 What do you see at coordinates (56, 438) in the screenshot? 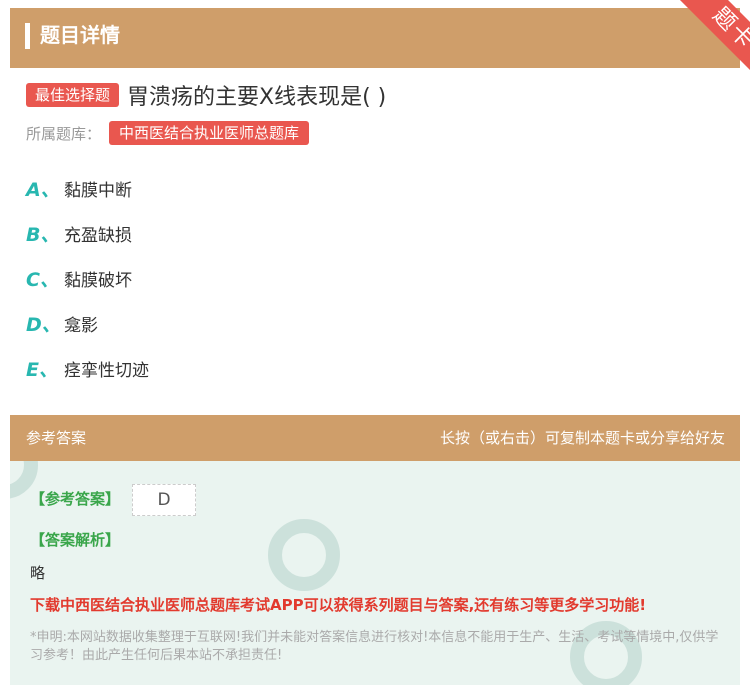
I see `answer-bar-title: 参考答案` at bounding box center [56, 438].